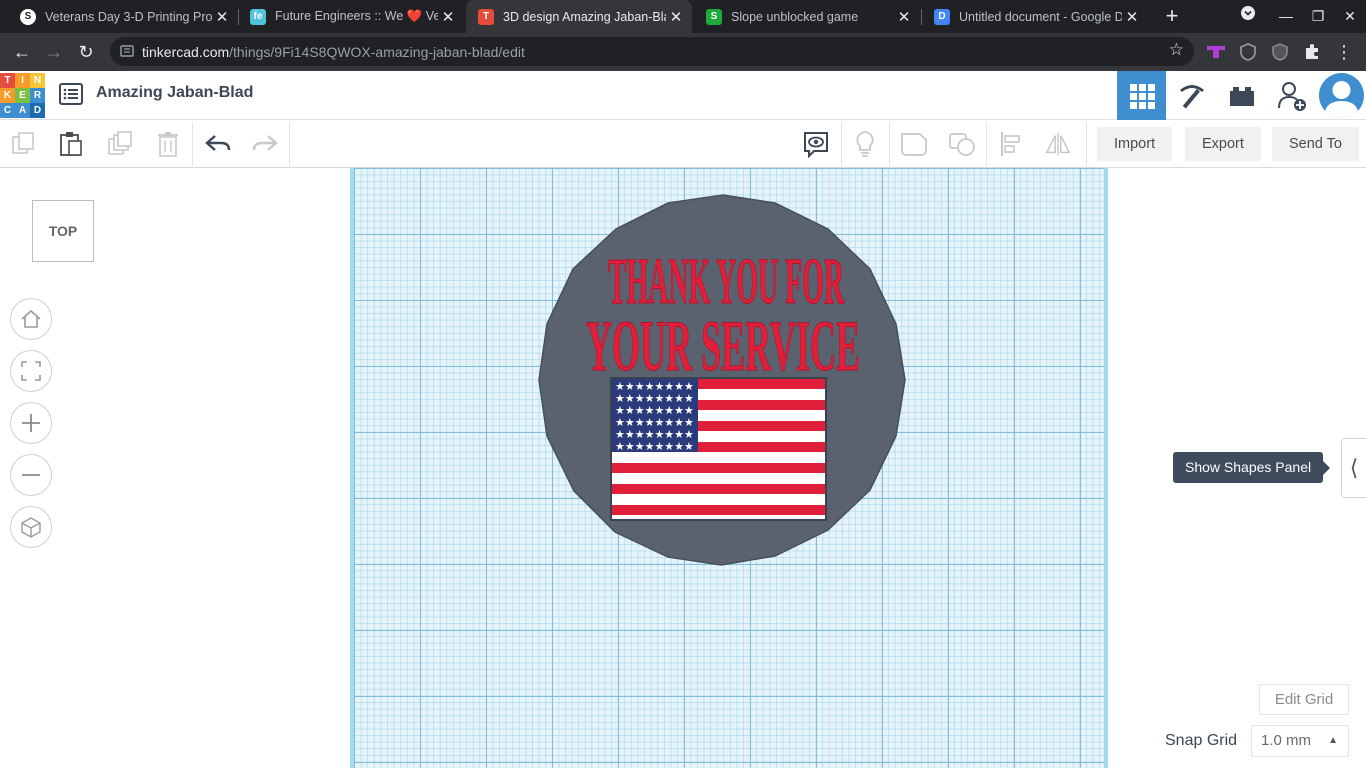  What do you see at coordinates (265, 144) in the screenshot?
I see `redo-icon` at bounding box center [265, 144].